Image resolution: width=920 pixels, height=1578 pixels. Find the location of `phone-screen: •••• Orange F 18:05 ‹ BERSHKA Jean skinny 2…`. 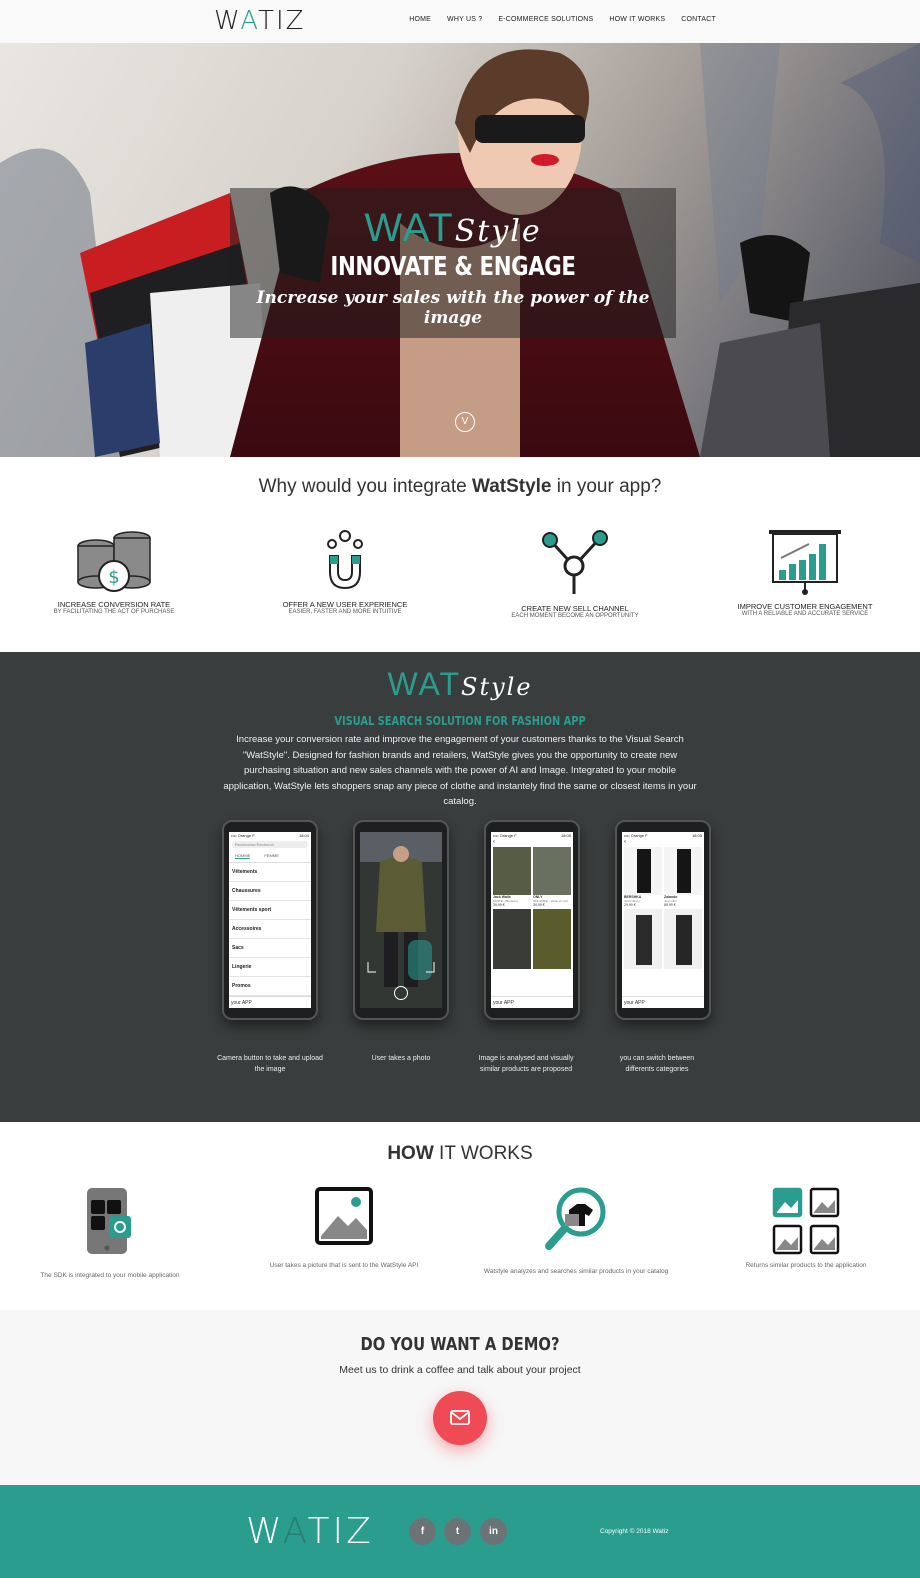

phone-screen: •••• Orange F 18:05 ‹ BERSHKA Jean skinny 2… is located at coordinates (663, 920).